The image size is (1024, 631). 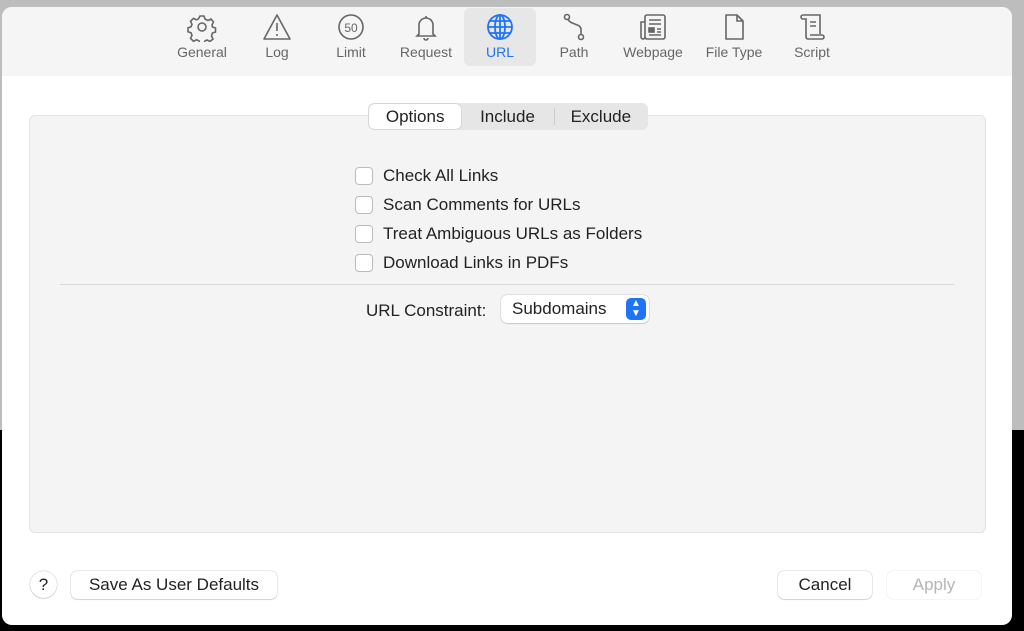 I want to click on gear-icon, so click(x=202, y=28).